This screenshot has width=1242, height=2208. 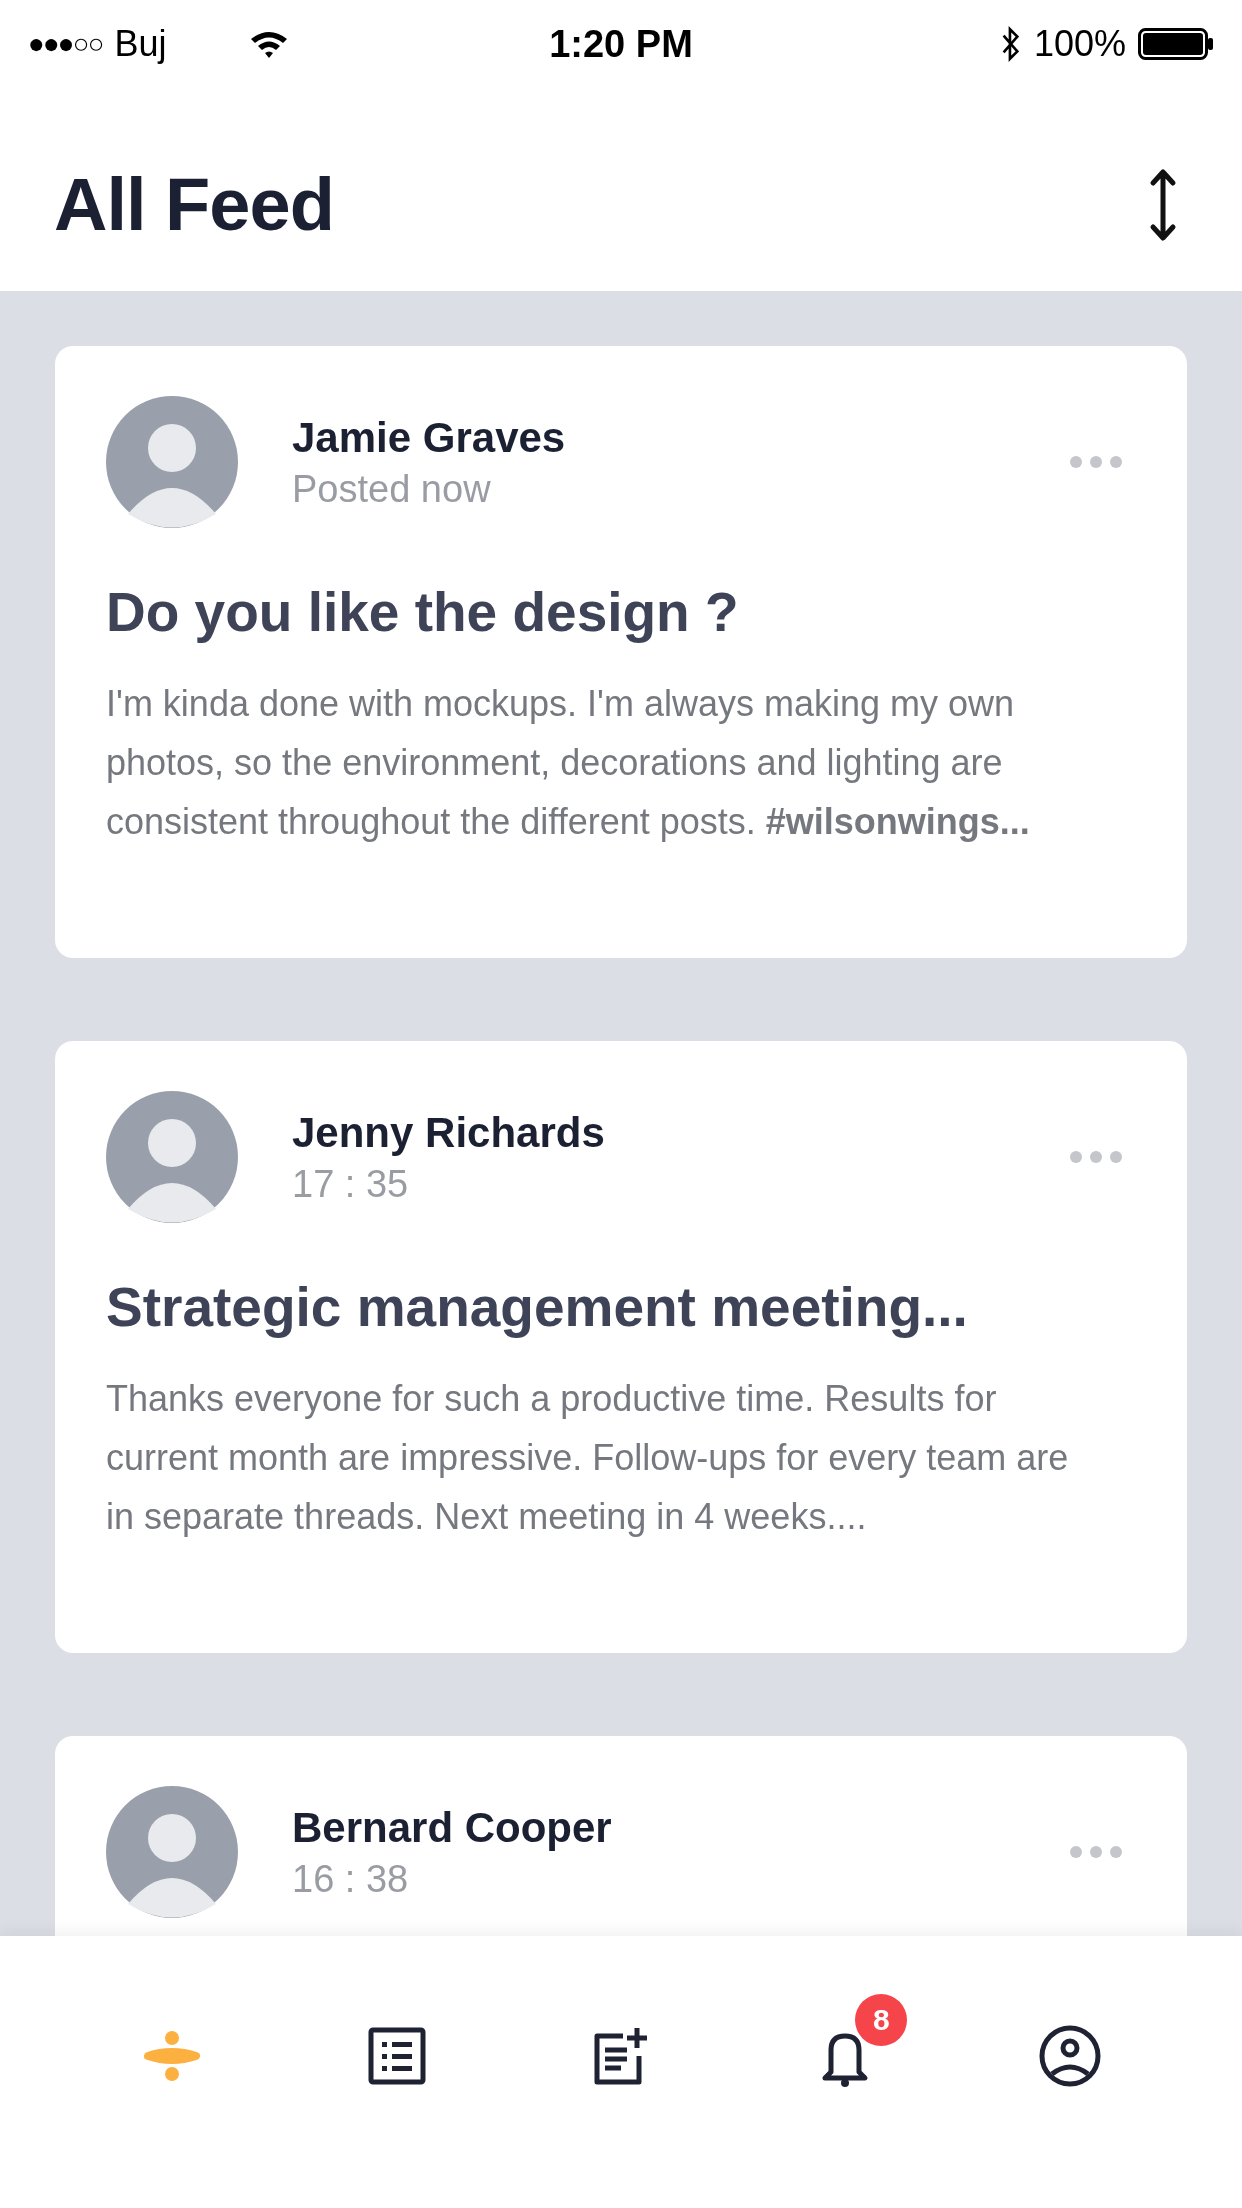 I want to click on battery-percentage: 100%, so click(x=1079, y=44).